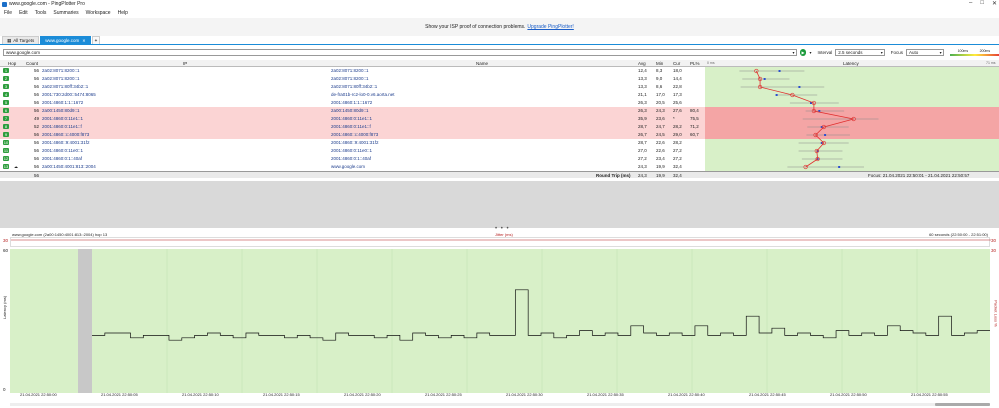  What do you see at coordinates (982, 3) in the screenshot?
I see `maximize-icon: □` at bounding box center [982, 3].